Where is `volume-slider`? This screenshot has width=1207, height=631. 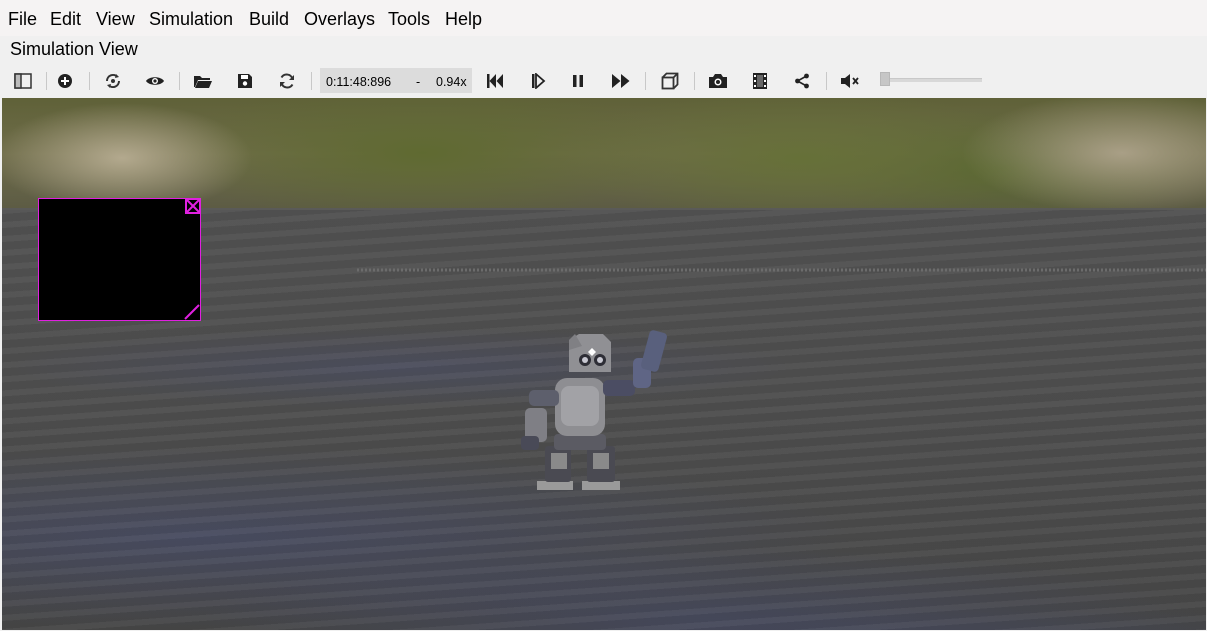 volume-slider is located at coordinates (931, 80).